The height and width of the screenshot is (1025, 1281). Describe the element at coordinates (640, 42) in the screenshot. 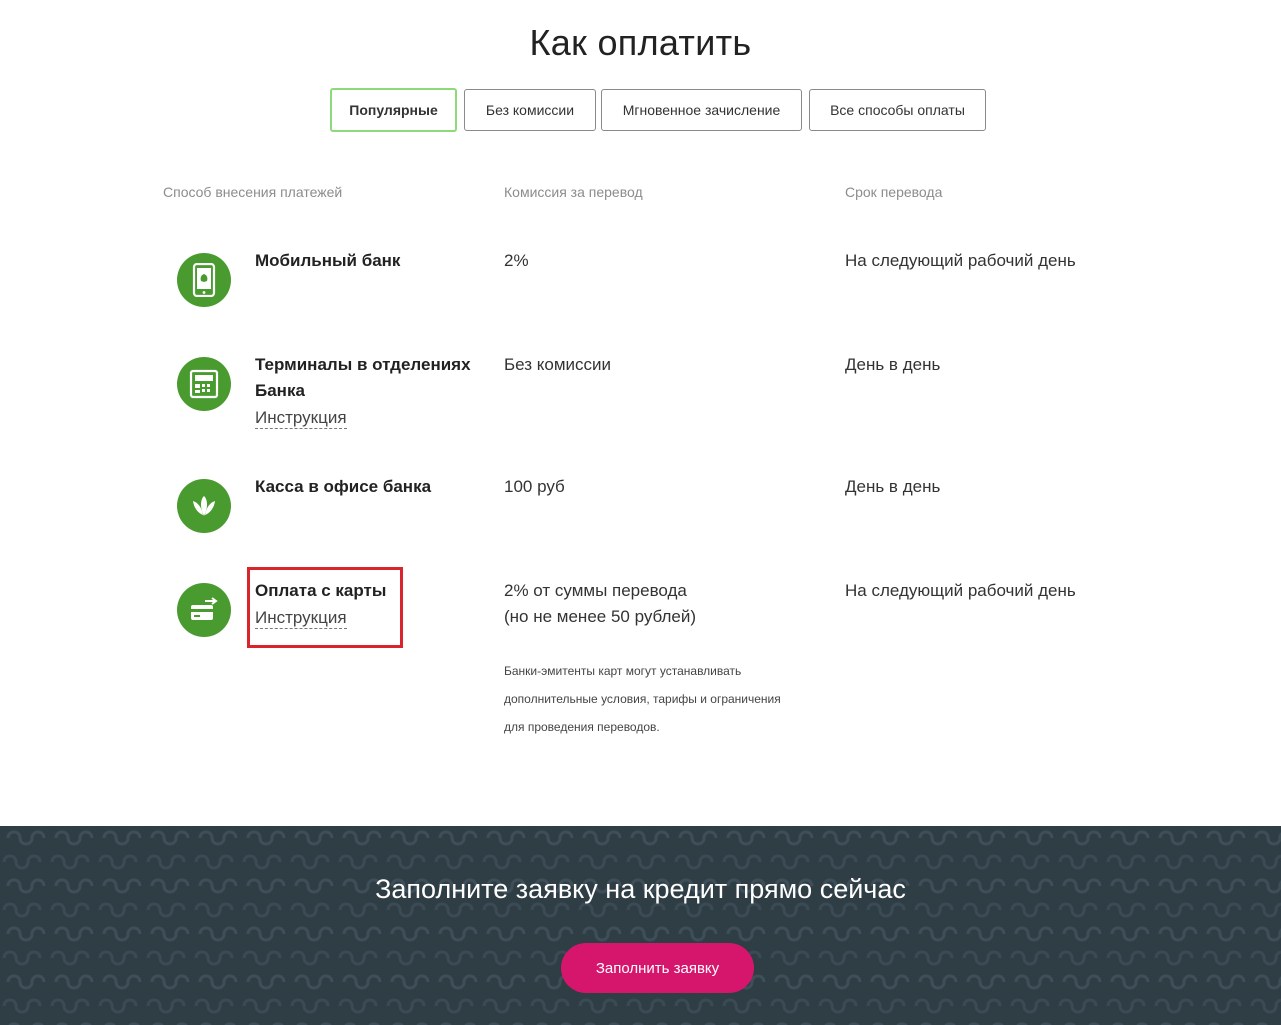

I see `page-title: Как оплатить` at that location.